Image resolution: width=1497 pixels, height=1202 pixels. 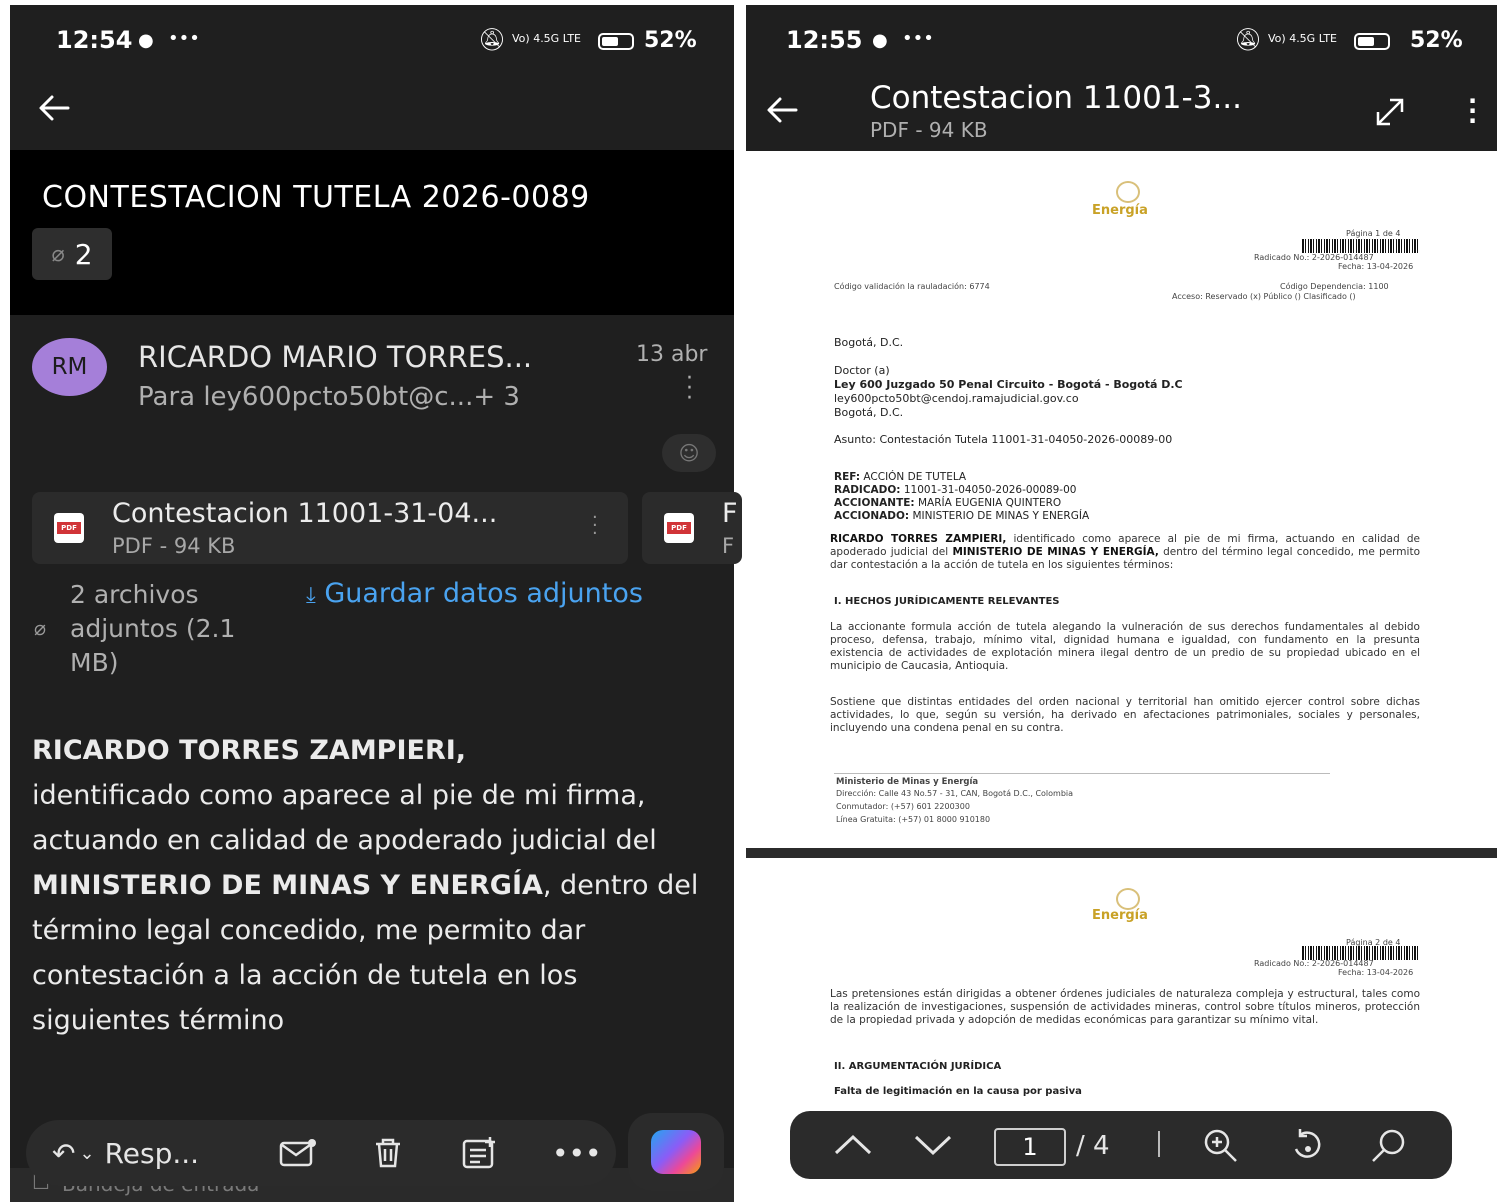 What do you see at coordinates (1093, 1146) in the screenshot?
I see `page-total: / 4` at bounding box center [1093, 1146].